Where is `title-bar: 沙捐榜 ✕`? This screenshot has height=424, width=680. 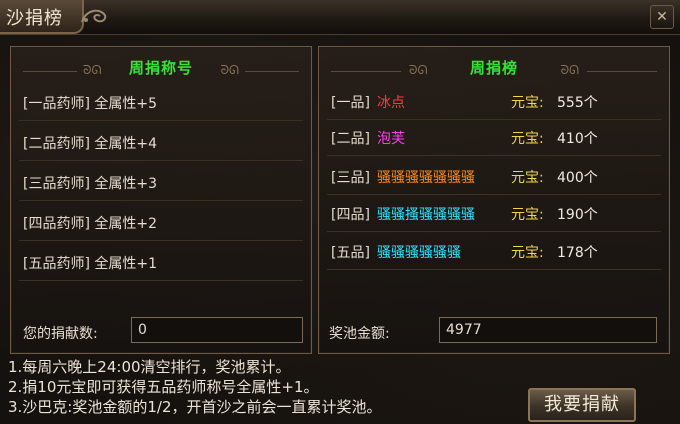 title-bar: 沙捐榜 ✕ is located at coordinates (340, 17).